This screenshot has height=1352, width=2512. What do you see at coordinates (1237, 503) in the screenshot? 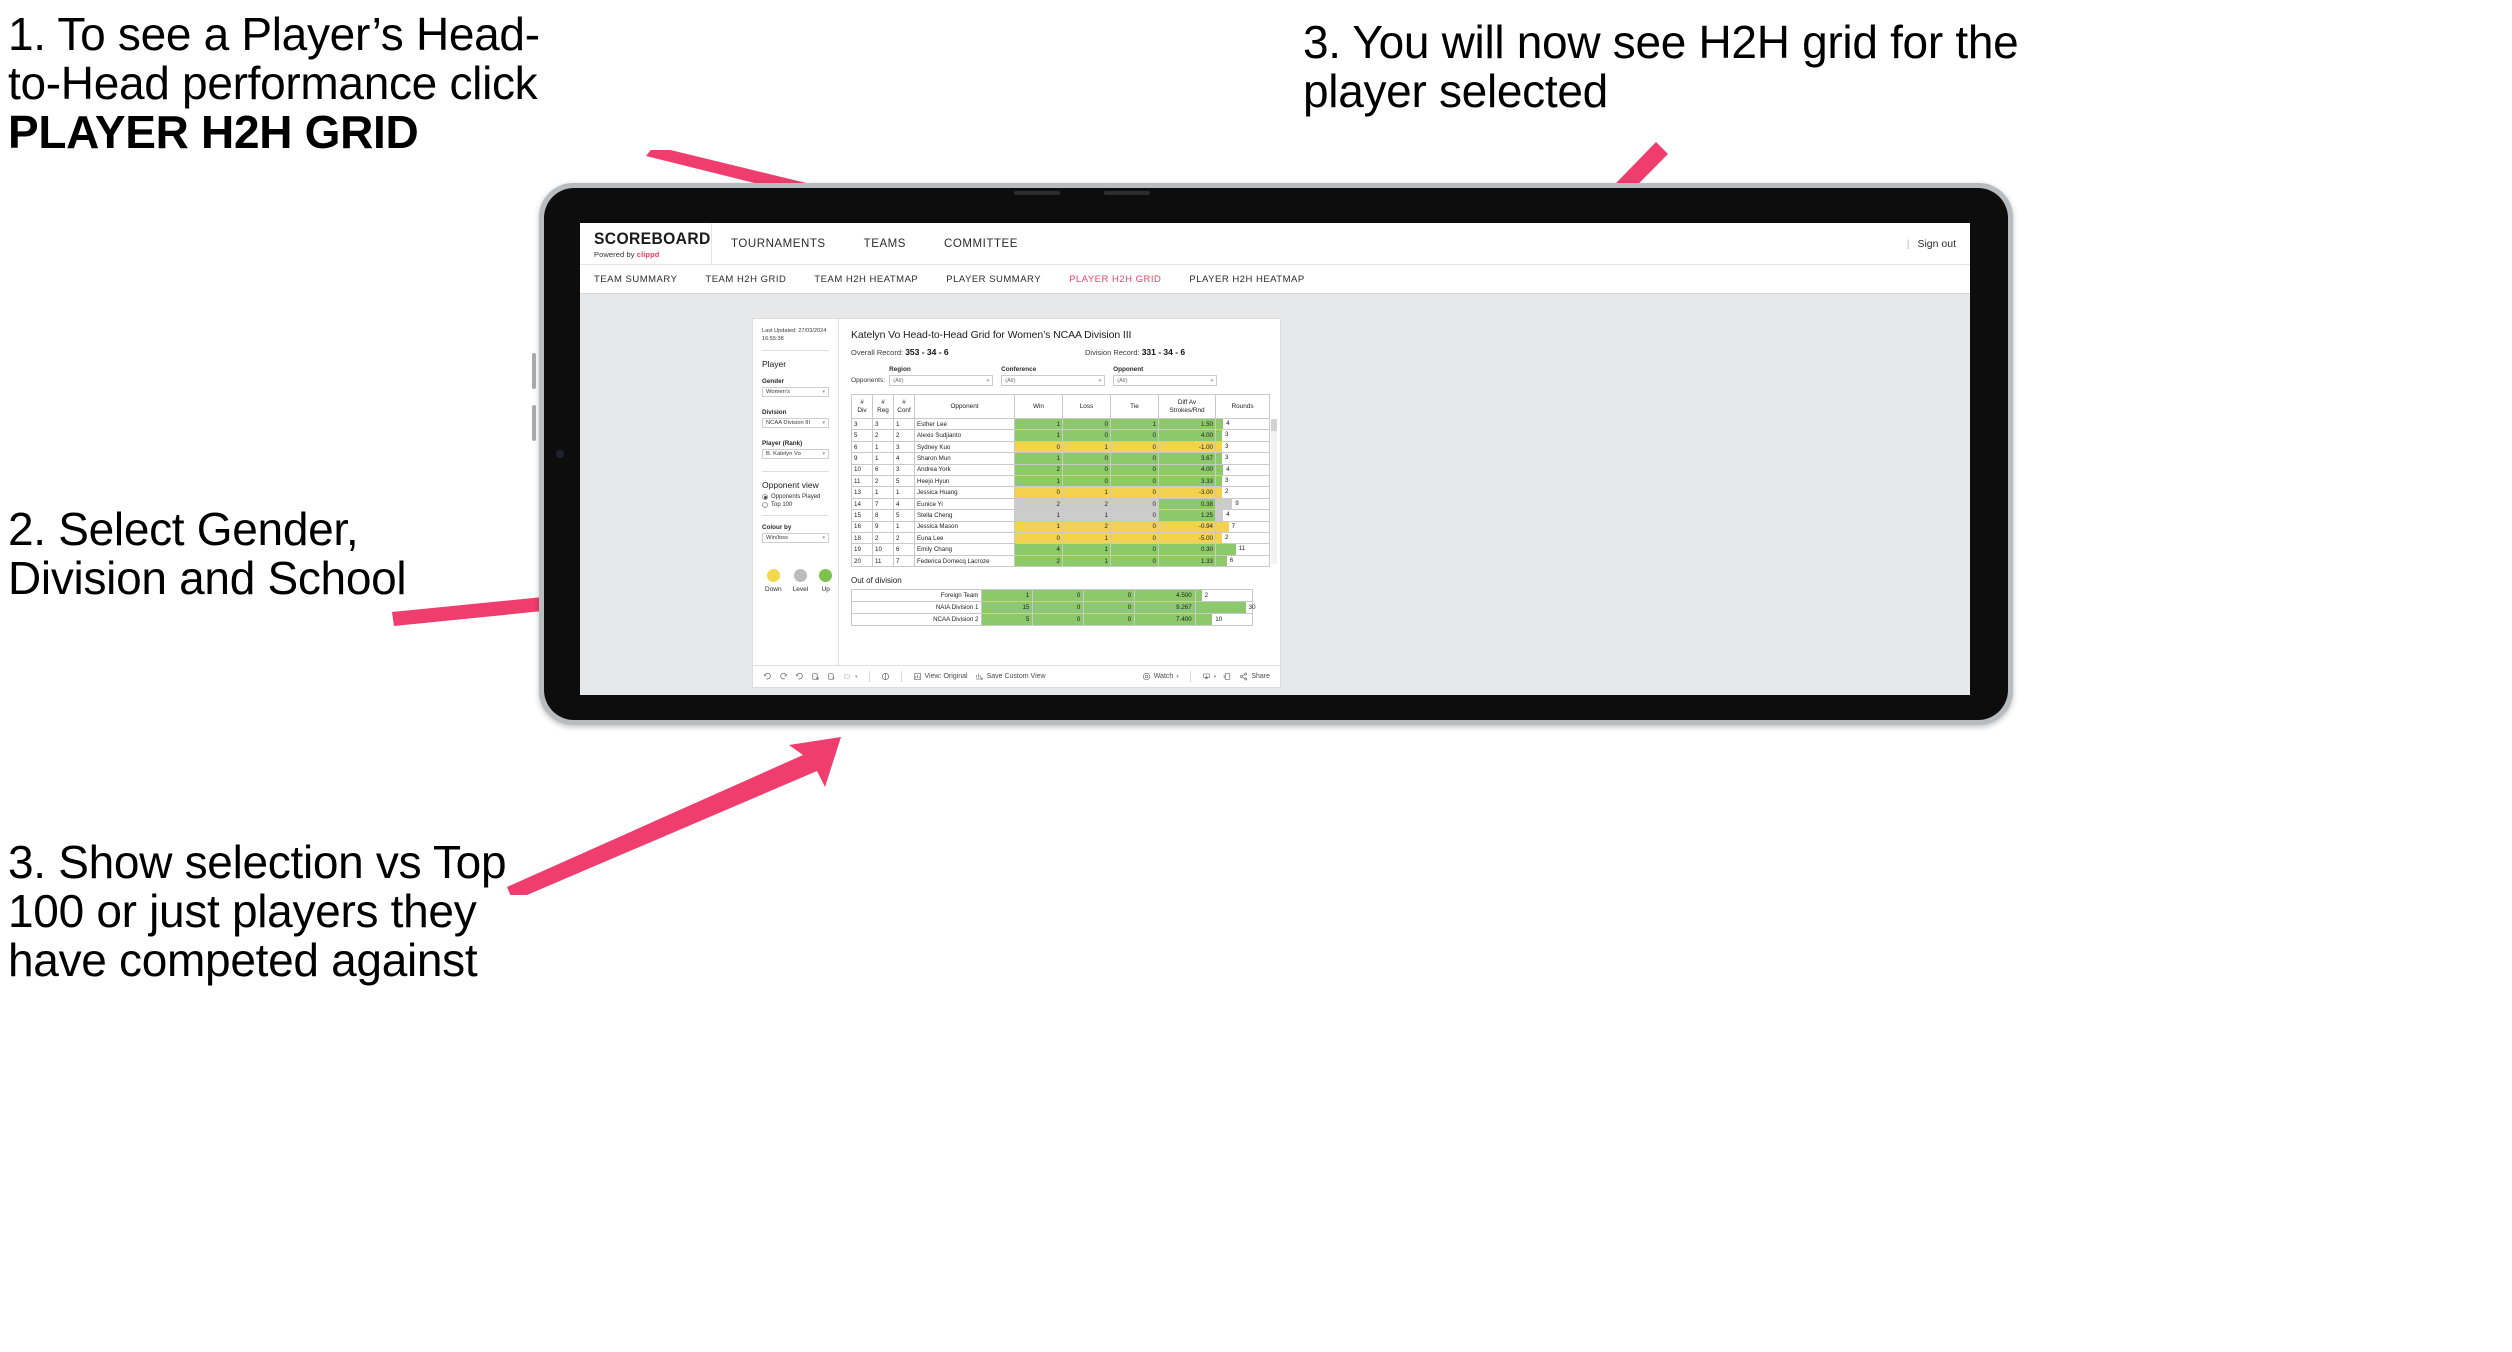
I see `rounds-value: 9` at bounding box center [1237, 503].